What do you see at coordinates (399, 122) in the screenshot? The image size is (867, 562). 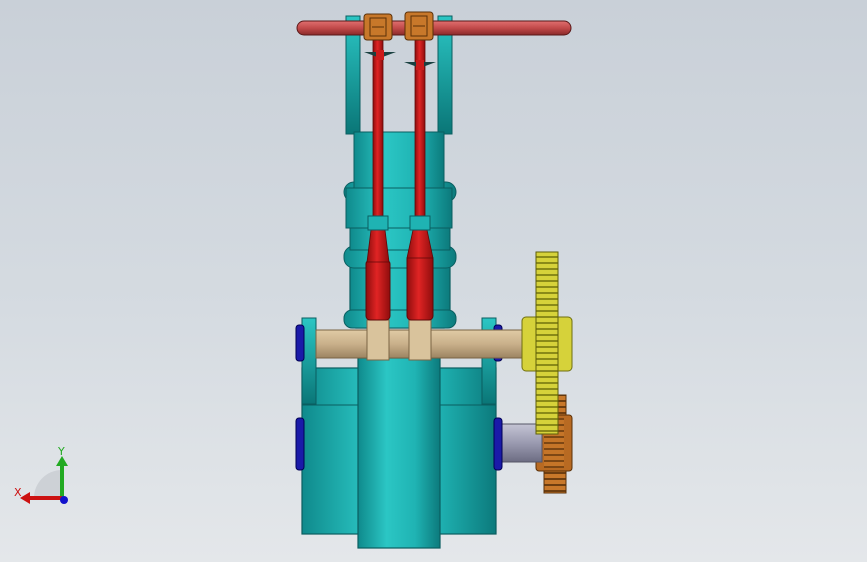 I see `upper-frame` at bounding box center [399, 122].